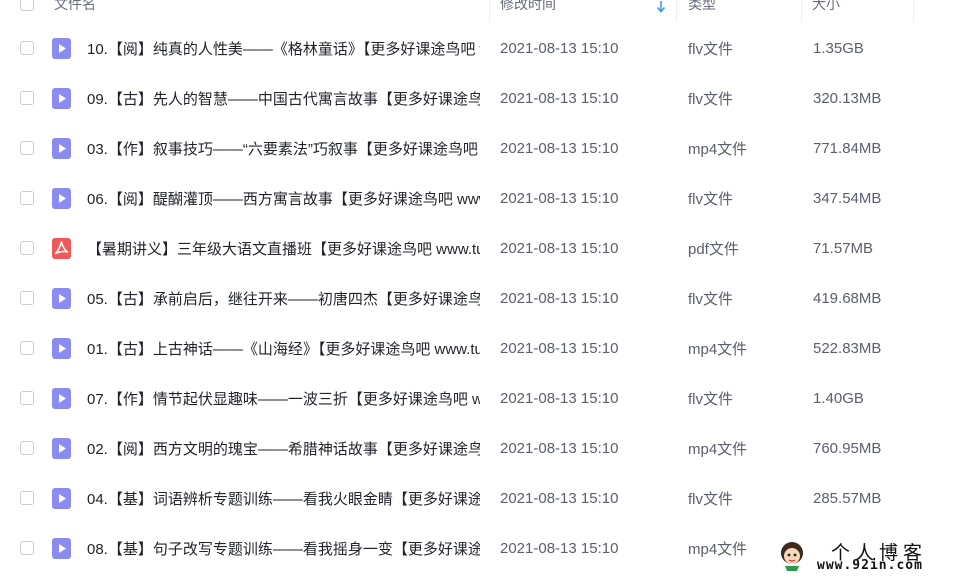 This screenshot has width=969, height=578. Describe the element at coordinates (847, 498) in the screenshot. I see `file-size: 285.57MB` at that location.